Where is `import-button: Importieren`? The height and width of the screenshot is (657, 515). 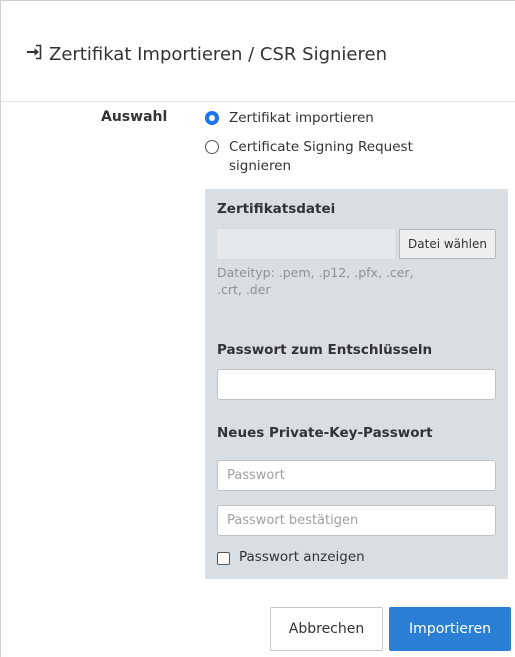 import-button: Importieren is located at coordinates (450, 629).